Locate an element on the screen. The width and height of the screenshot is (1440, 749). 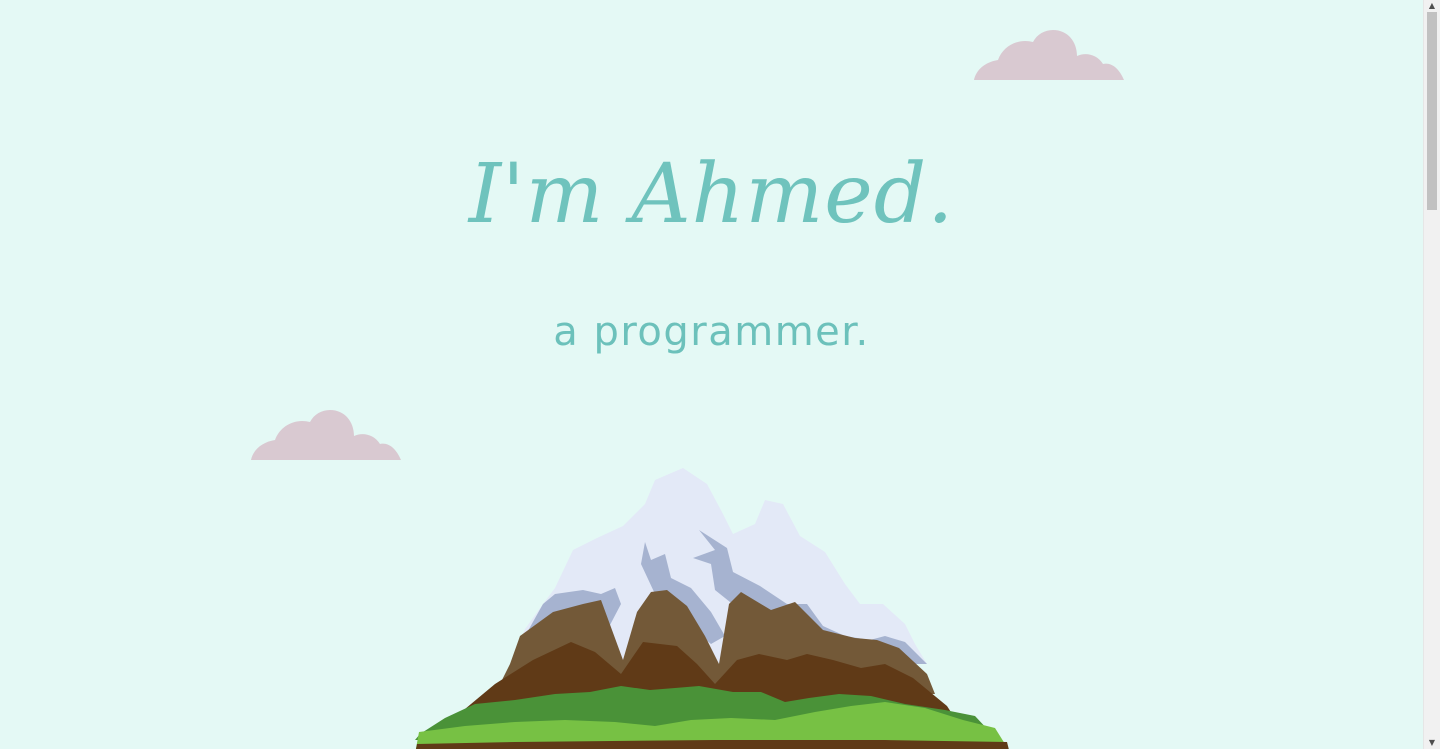
vertical-scrollbar: ▲ ▼ is located at coordinates (1431, 374).